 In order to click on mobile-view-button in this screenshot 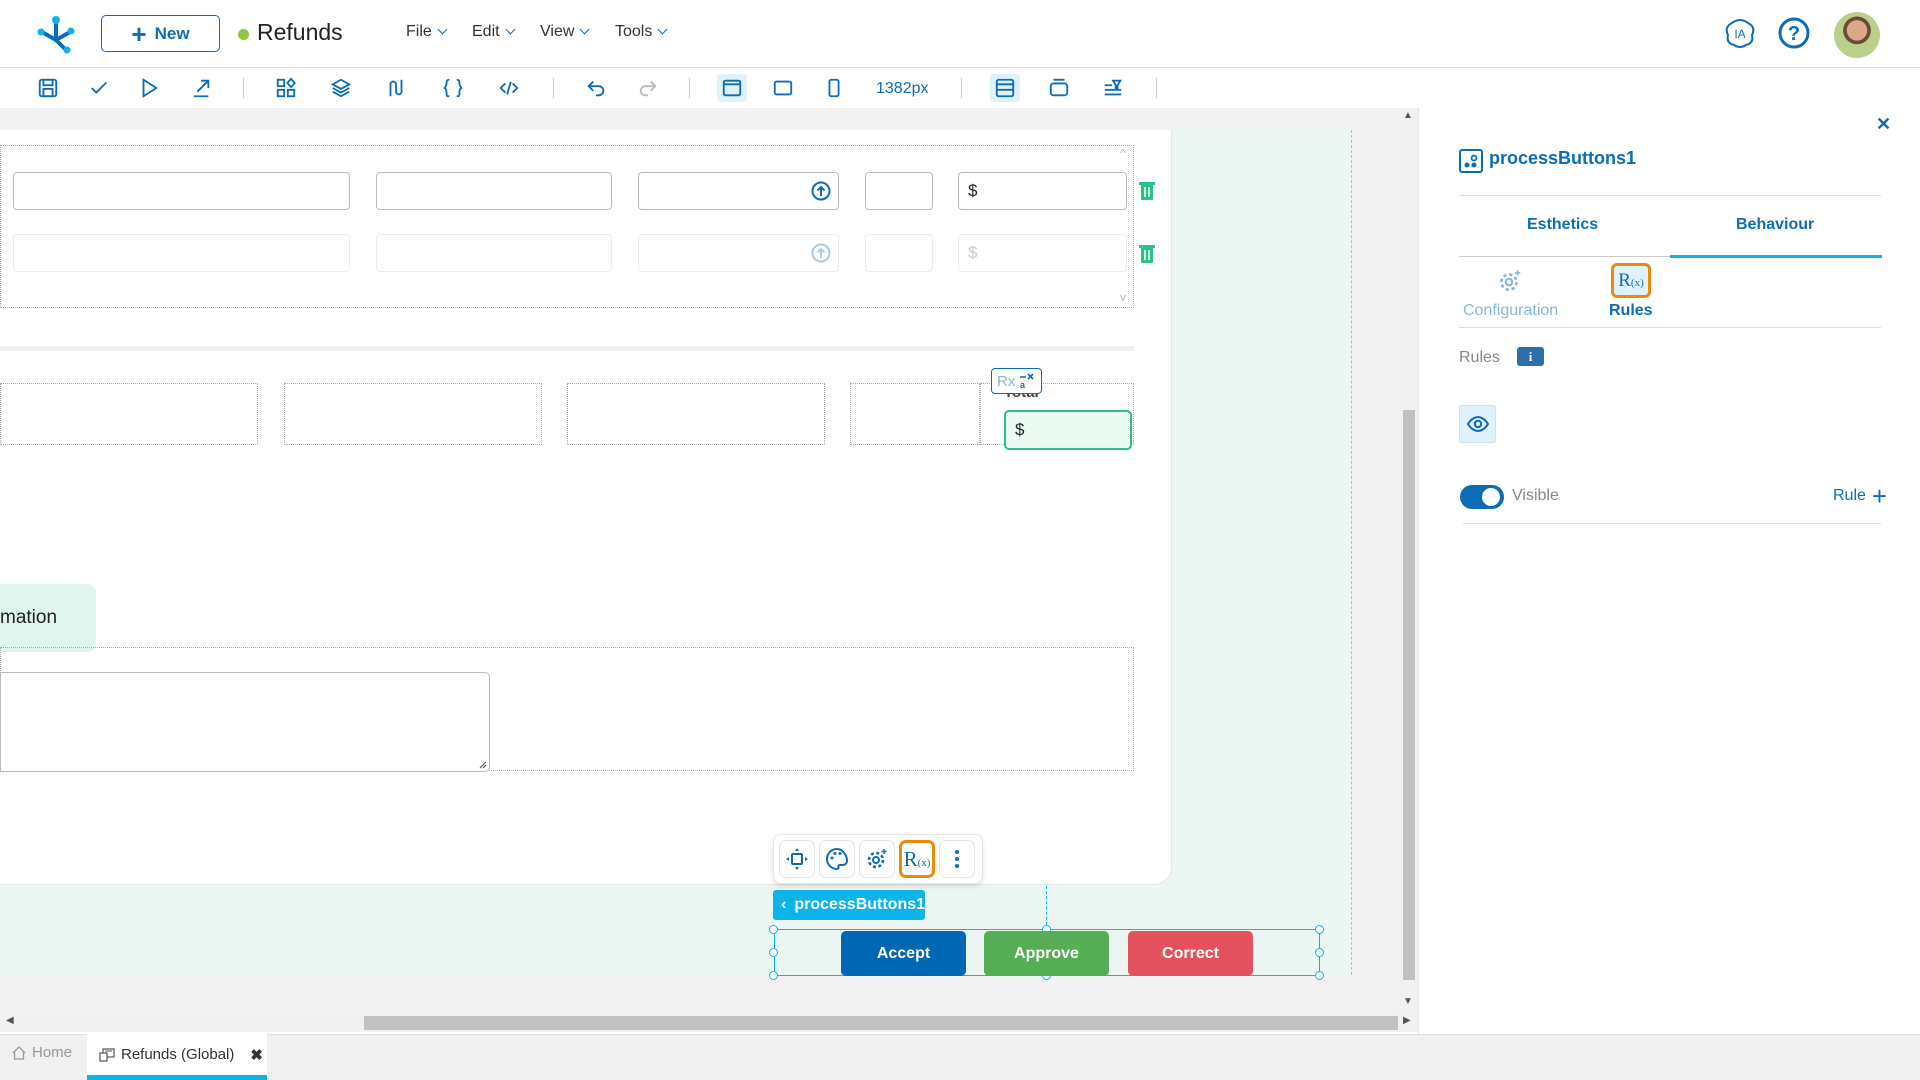, I will do `click(834, 88)`.